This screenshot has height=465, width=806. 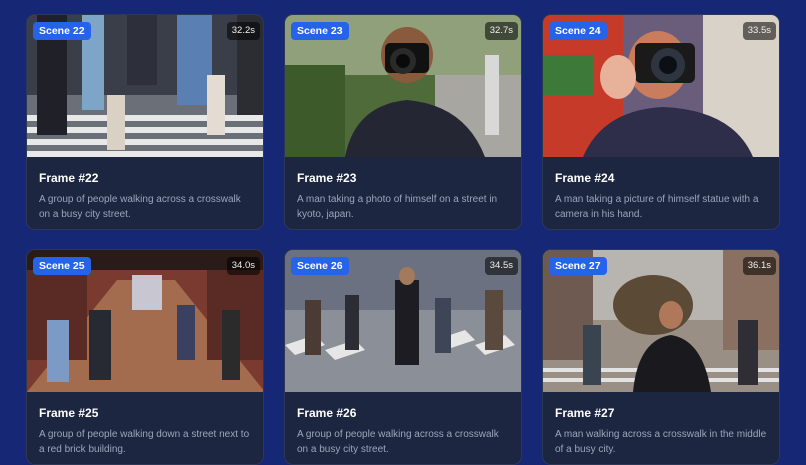 What do you see at coordinates (62, 31) in the screenshot?
I see `scene-badge: Scene 22` at bounding box center [62, 31].